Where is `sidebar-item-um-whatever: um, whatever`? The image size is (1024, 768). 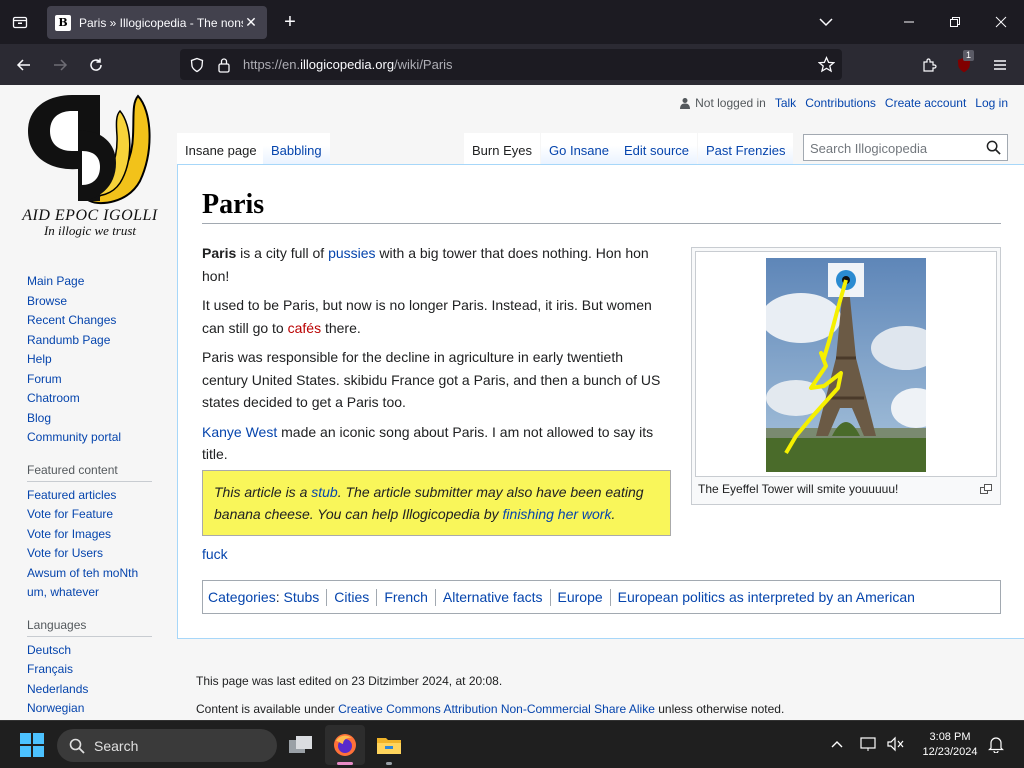 sidebar-item-um-whatever: um, whatever is located at coordinates (89, 593).